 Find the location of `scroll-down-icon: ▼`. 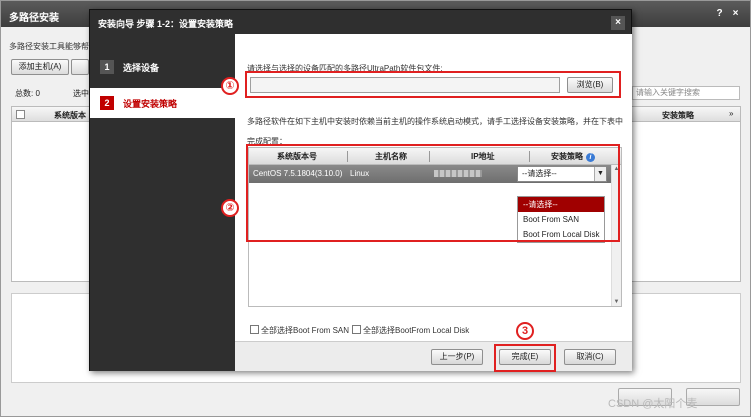

scroll-down-icon: ▼ is located at coordinates (616, 302).